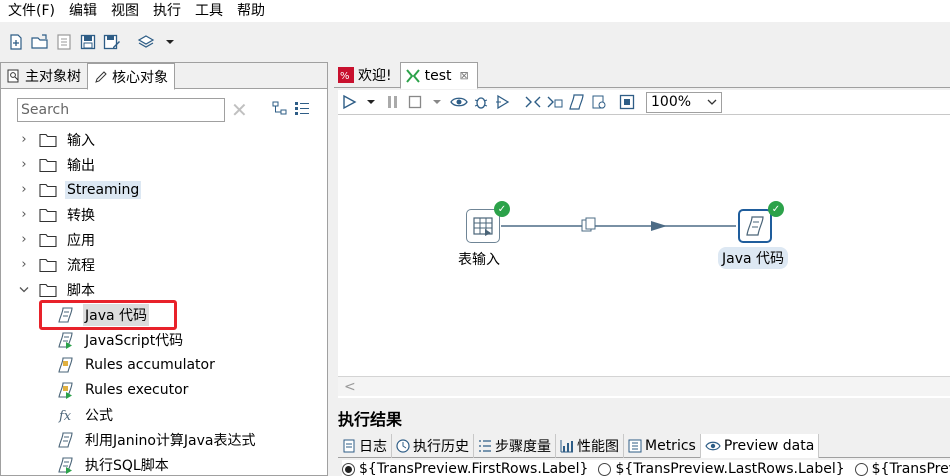 This screenshot has height=476, width=950. I want to click on tree-folder-flow: › 流程, so click(164, 264).